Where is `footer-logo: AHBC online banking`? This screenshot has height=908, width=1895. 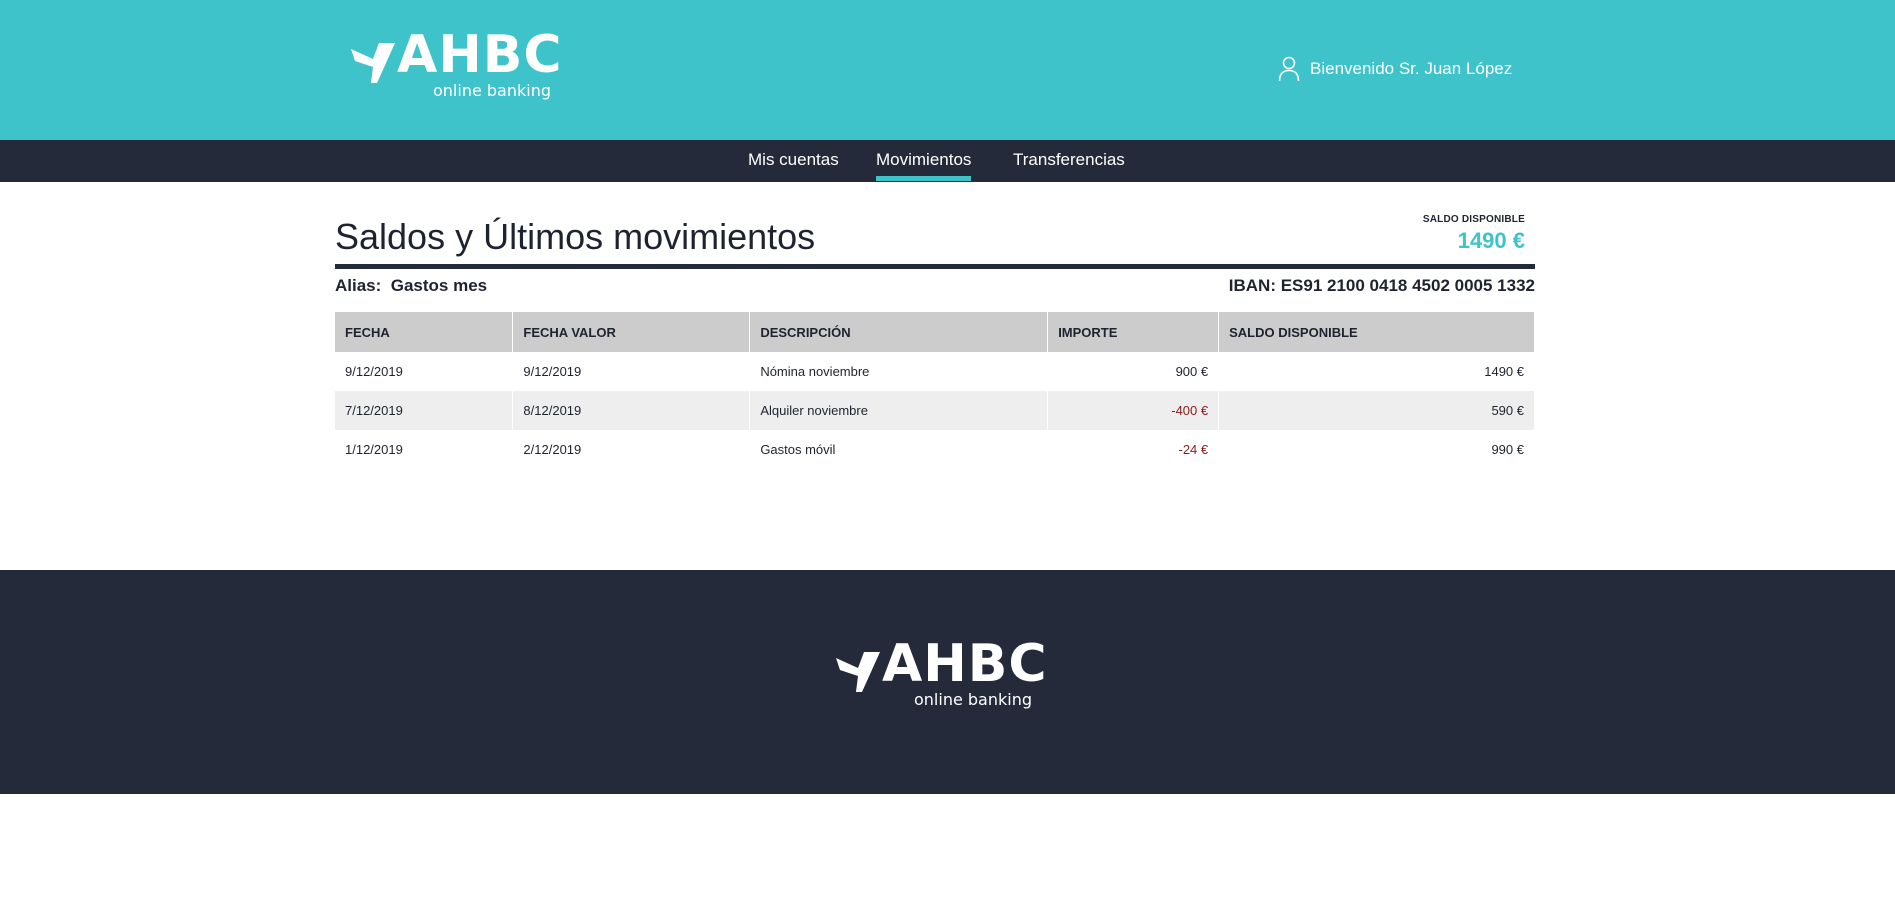
footer-logo: AHBC online banking is located at coordinates (941, 674).